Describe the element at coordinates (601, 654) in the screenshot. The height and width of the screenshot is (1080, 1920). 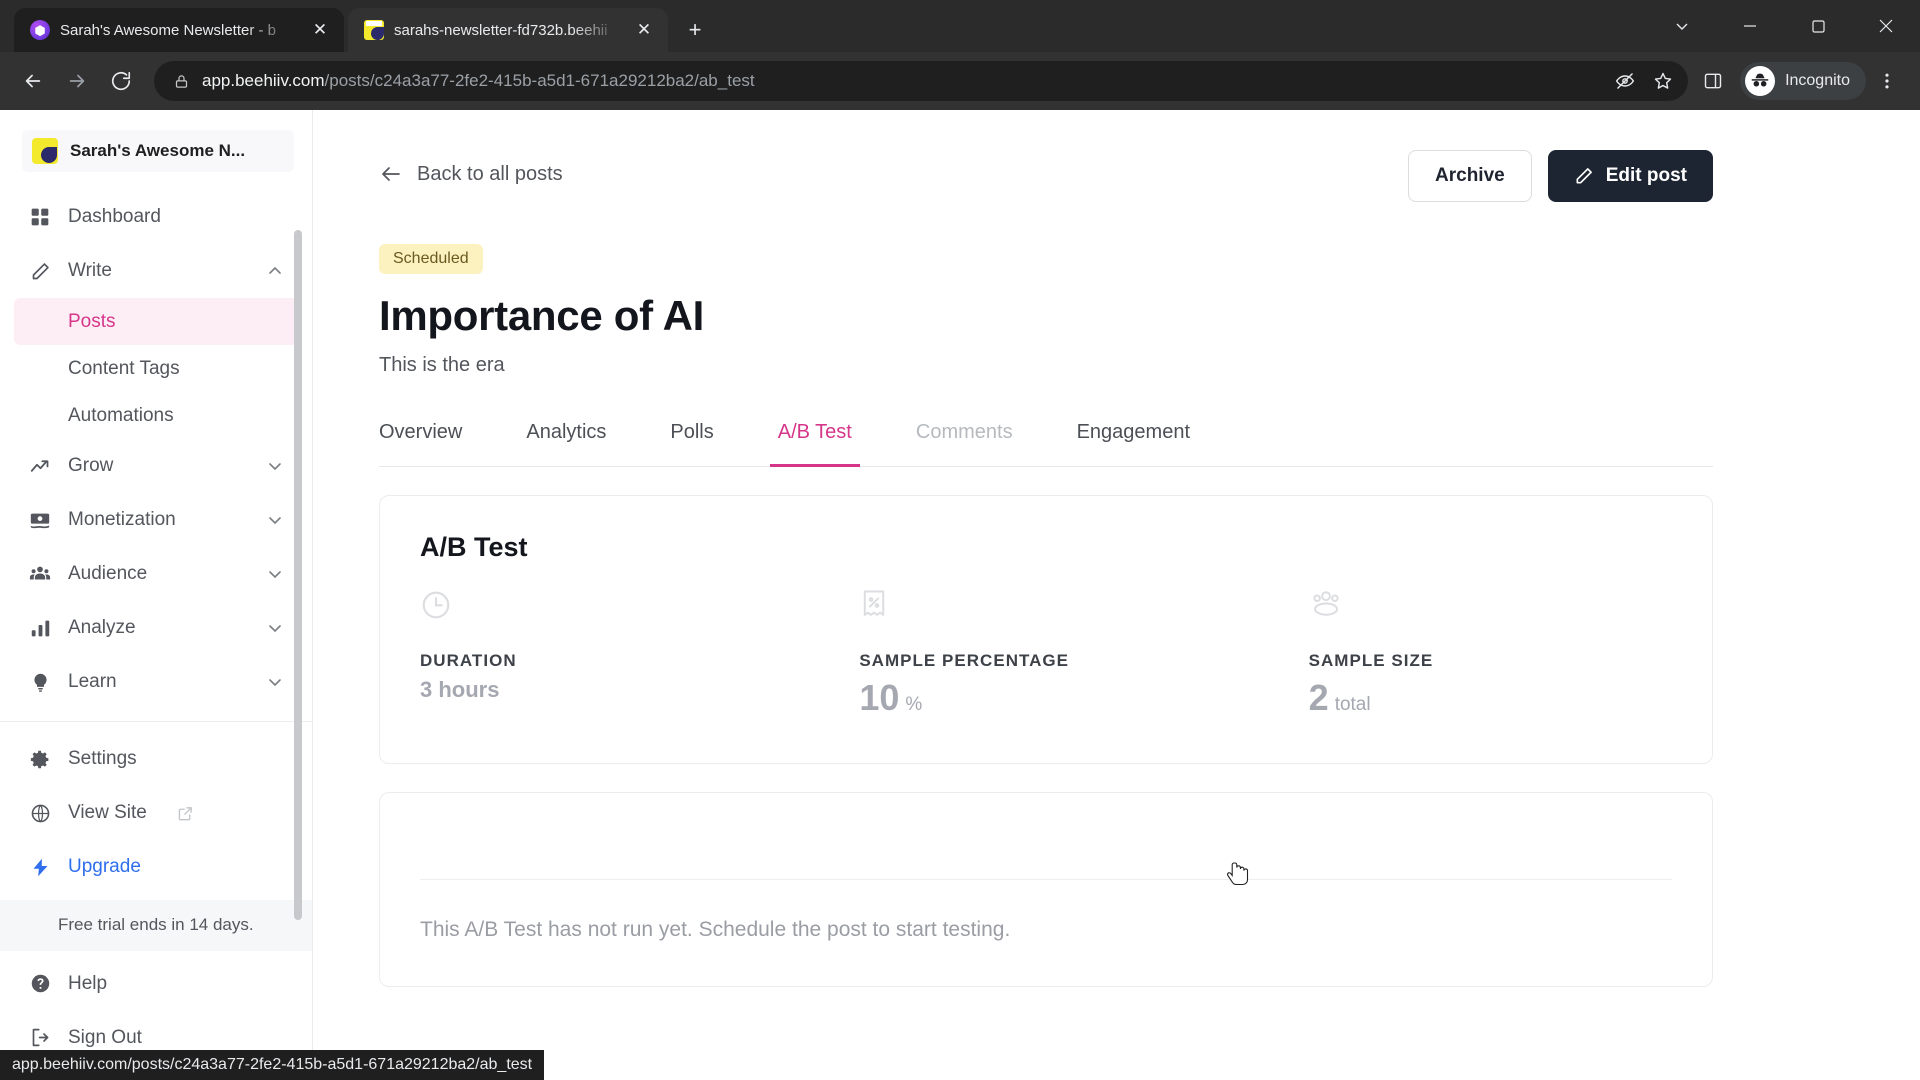
I see `stat-duration: DURATION 3 hours` at that location.